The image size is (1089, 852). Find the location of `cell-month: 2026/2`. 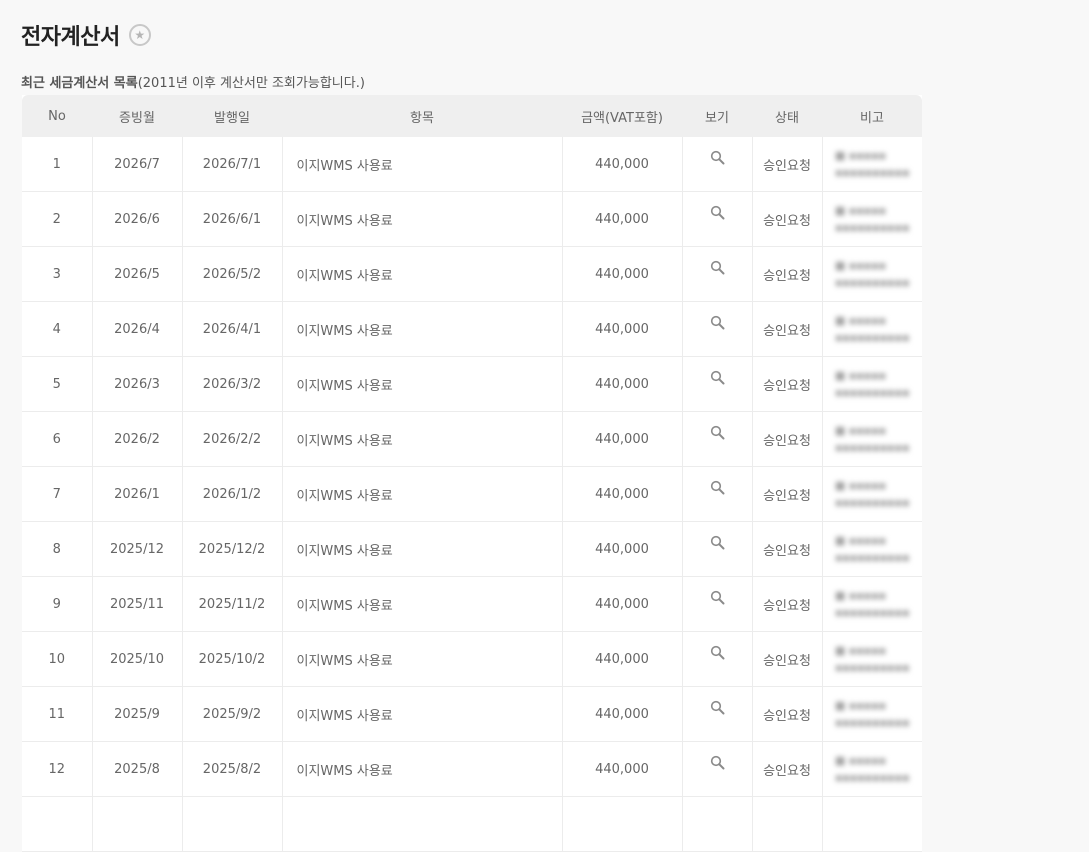

cell-month: 2026/2 is located at coordinates (137, 439).